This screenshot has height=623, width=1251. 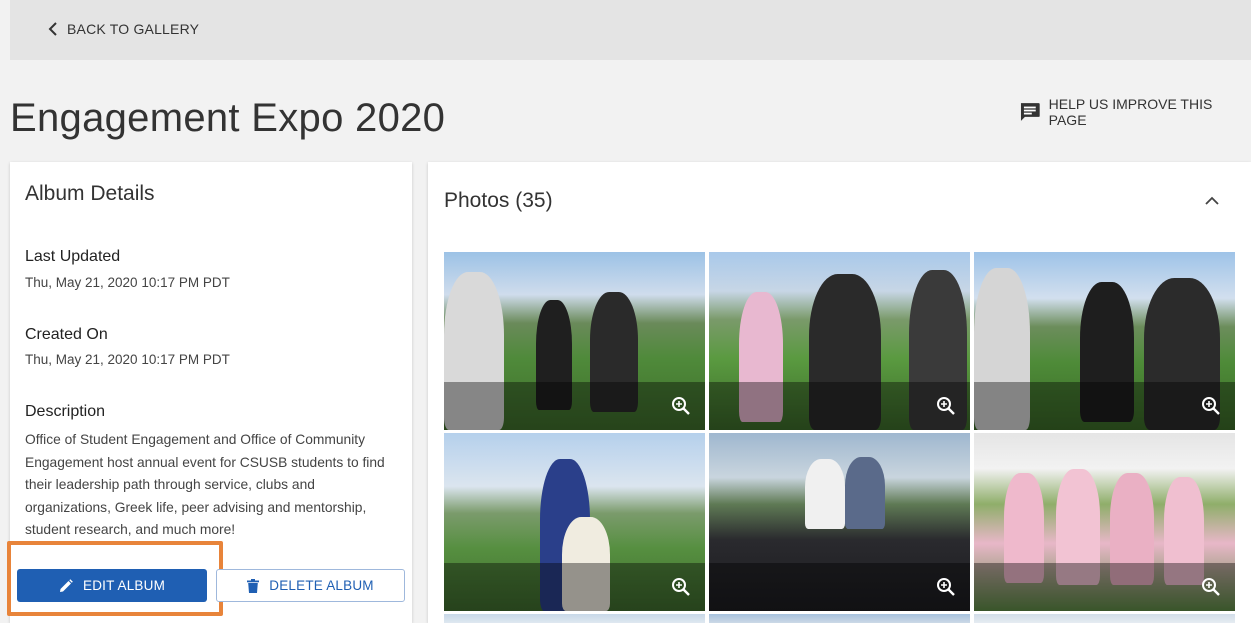 What do you see at coordinates (253, 585) in the screenshot?
I see `trash-icon` at bounding box center [253, 585].